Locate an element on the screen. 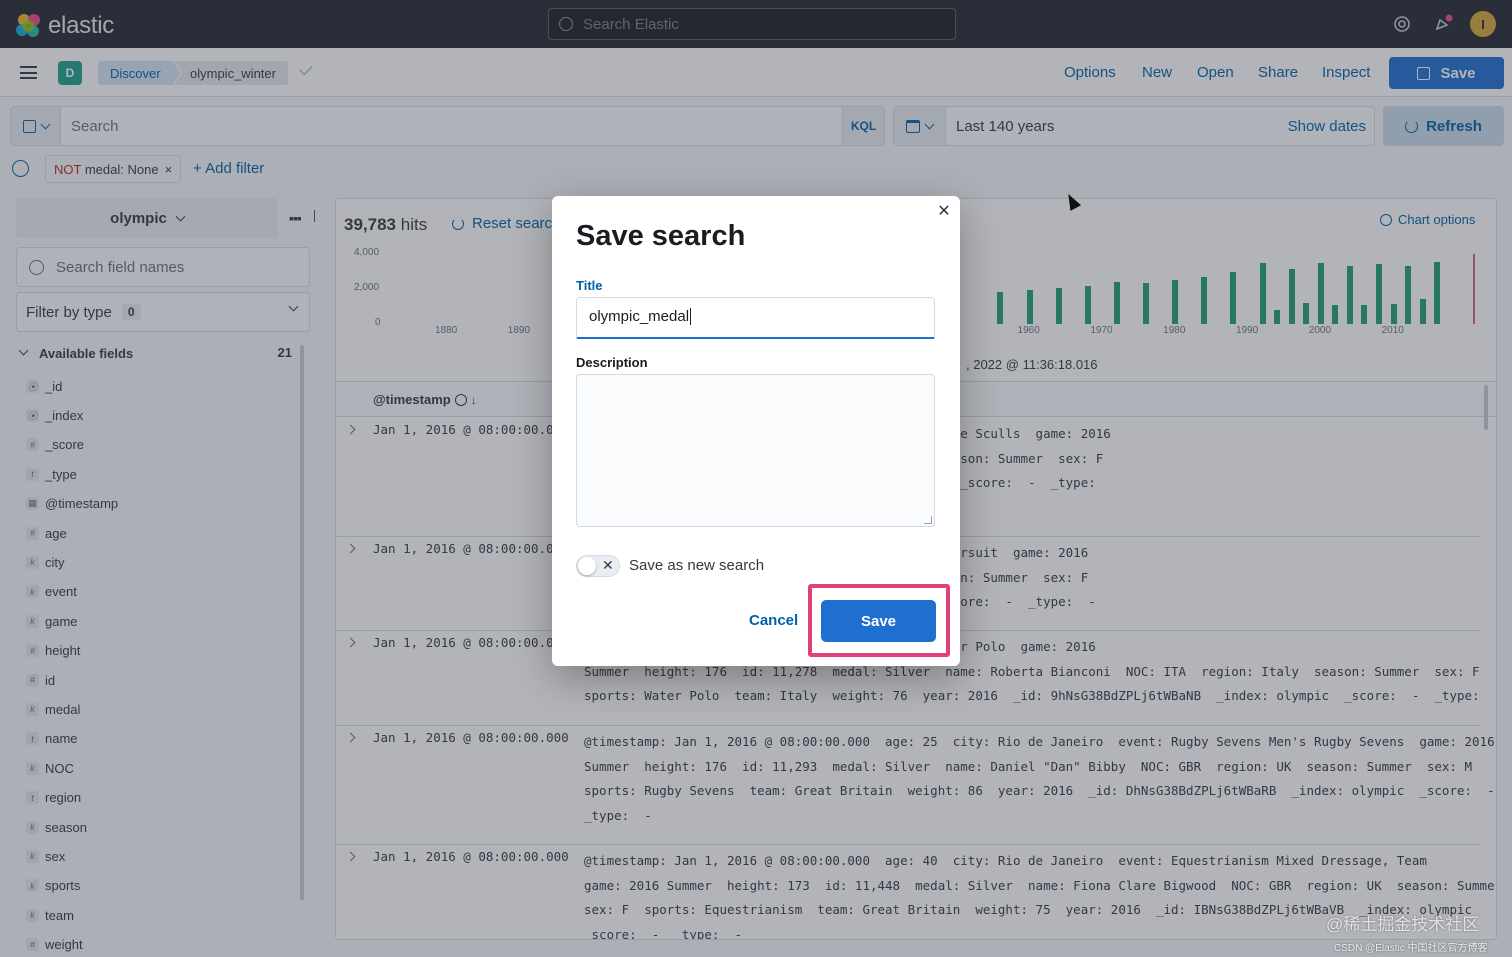 The image size is (1512, 957). watermark-source: CSDN @Elastic 中国社区官方博客 is located at coordinates (1411, 948).